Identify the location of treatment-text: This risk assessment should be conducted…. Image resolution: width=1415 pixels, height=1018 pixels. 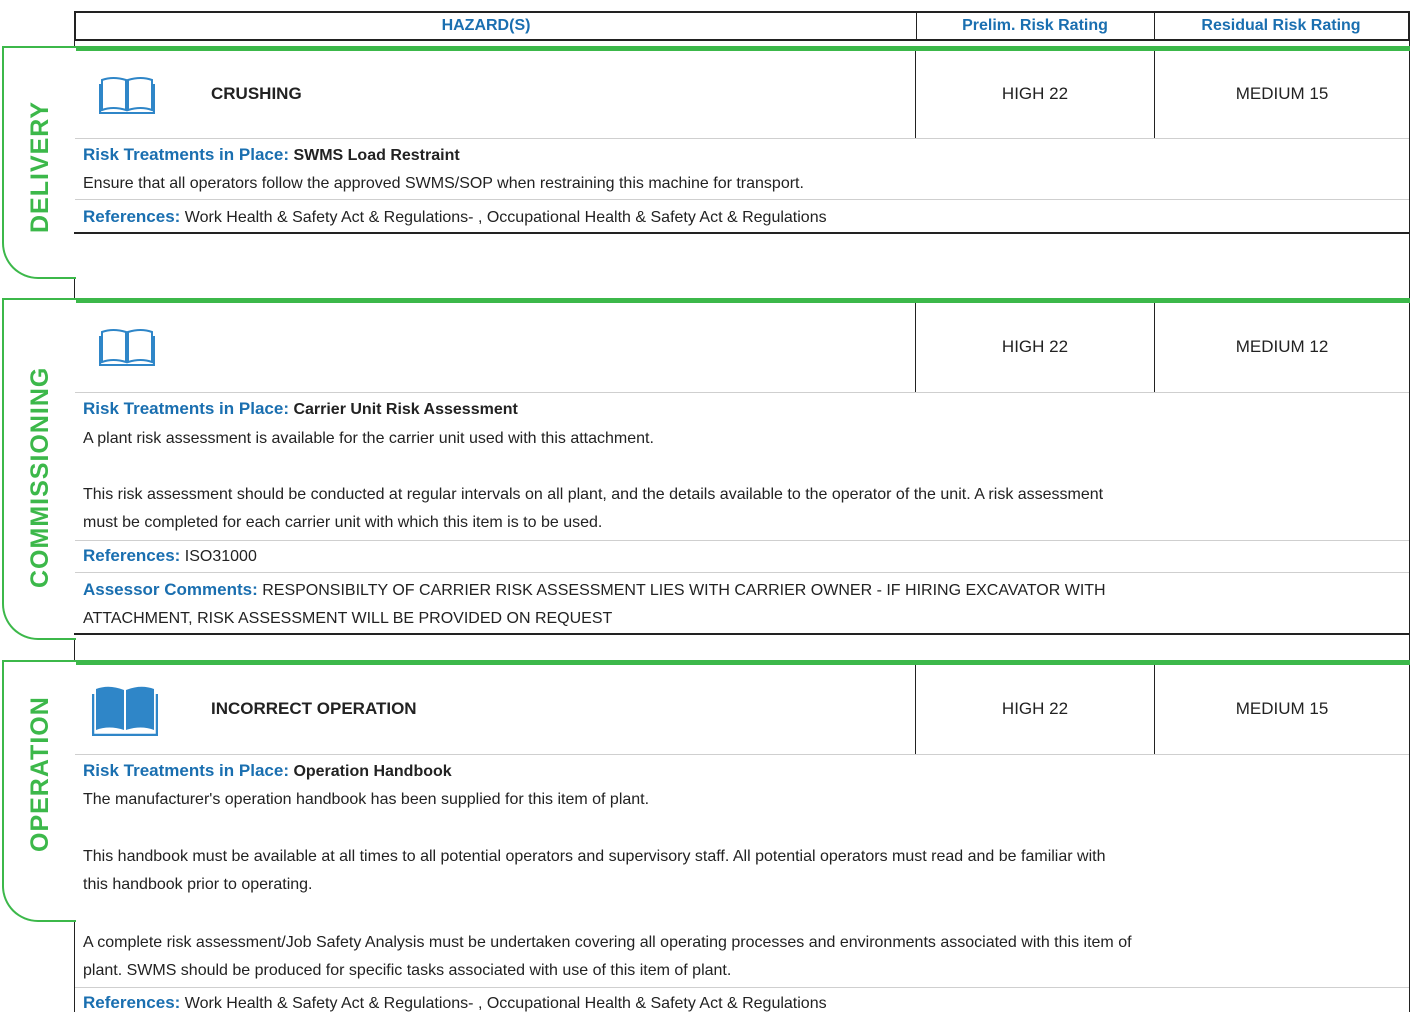
(593, 494).